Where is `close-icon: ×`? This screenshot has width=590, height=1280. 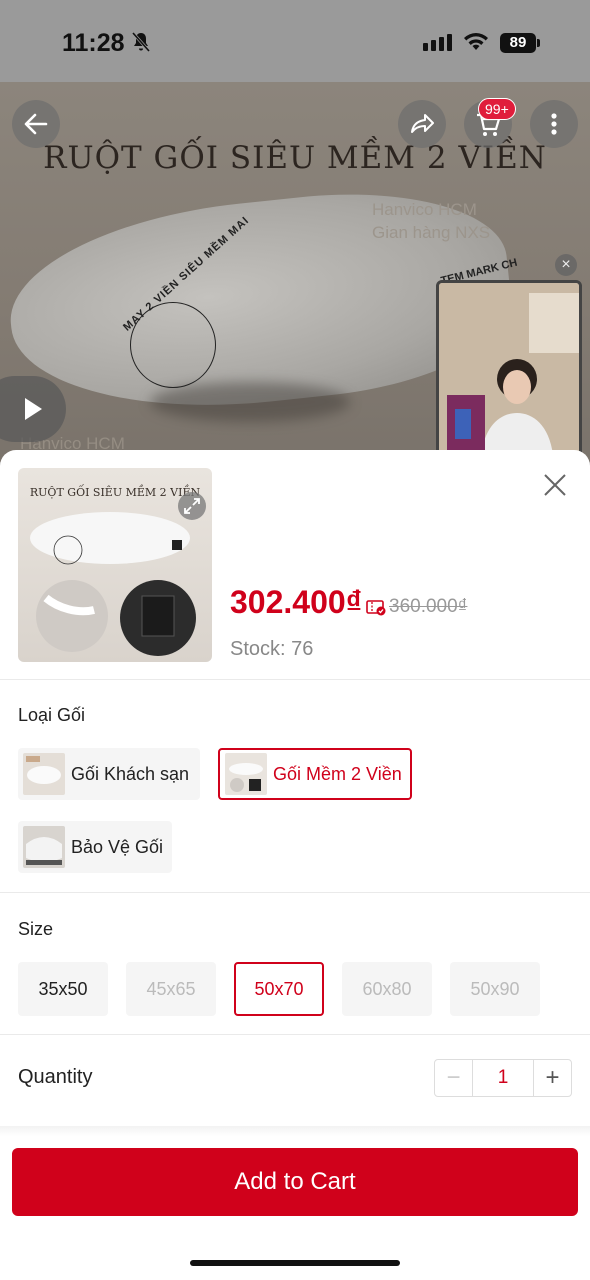 close-icon: × is located at coordinates (566, 264).